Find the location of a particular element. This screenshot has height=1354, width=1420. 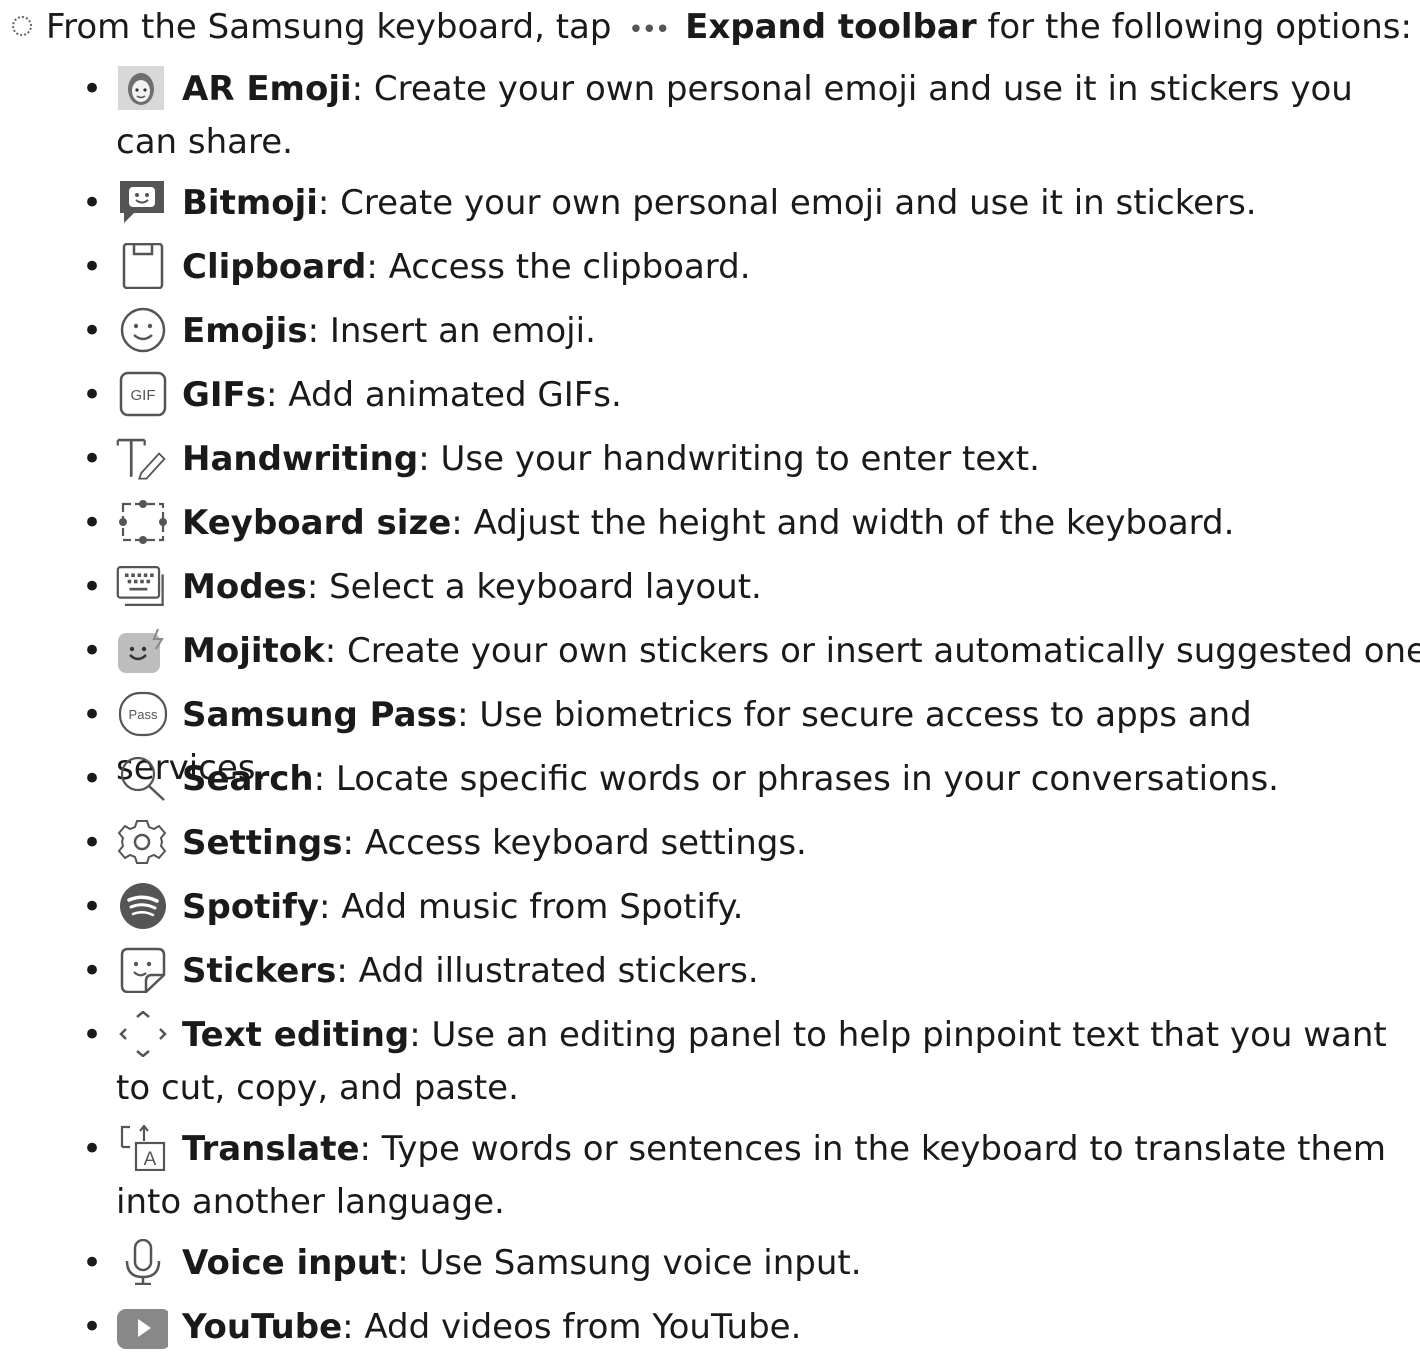

item-label: Search is located at coordinates (248, 779).